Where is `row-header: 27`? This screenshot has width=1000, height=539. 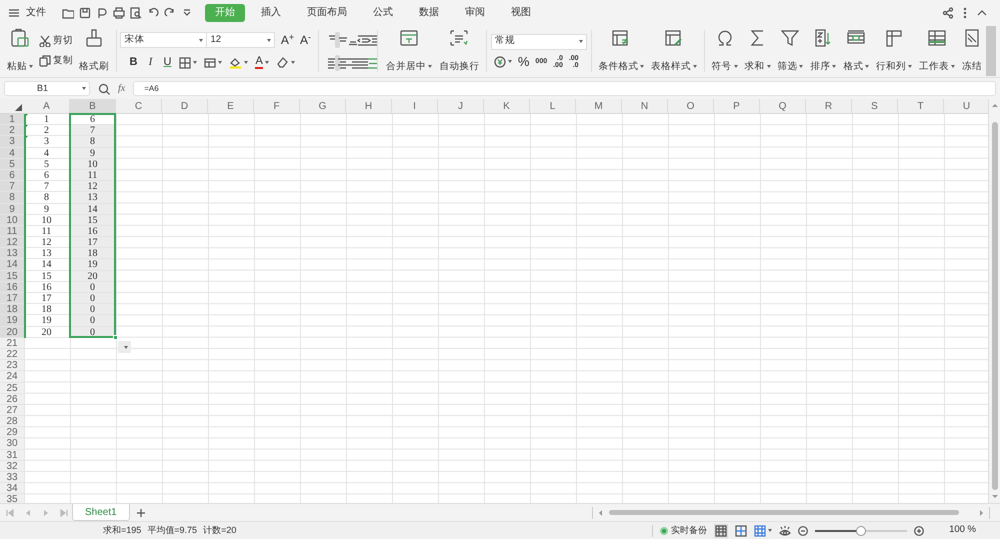
row-header: 27 is located at coordinates (12, 410).